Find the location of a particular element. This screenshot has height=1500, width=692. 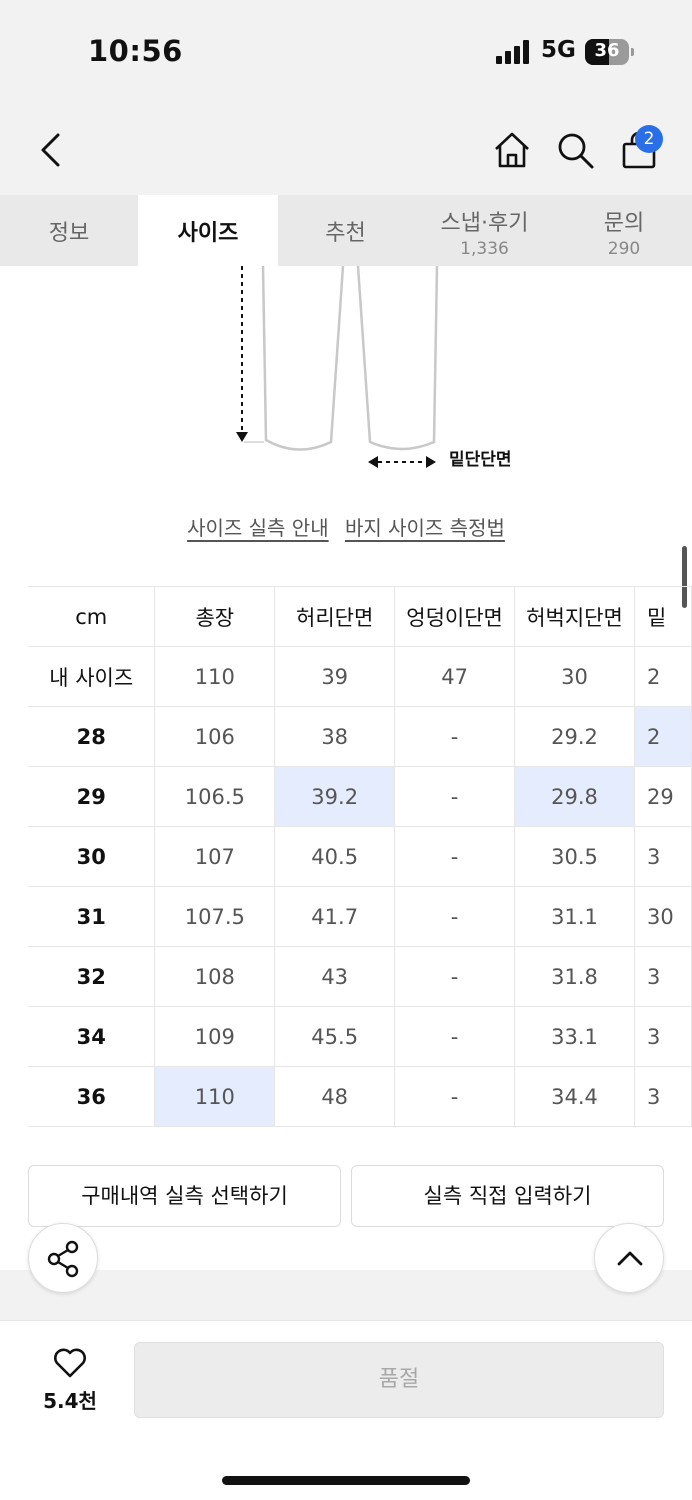

tab-size: 사이즈 is located at coordinates (208, 230).